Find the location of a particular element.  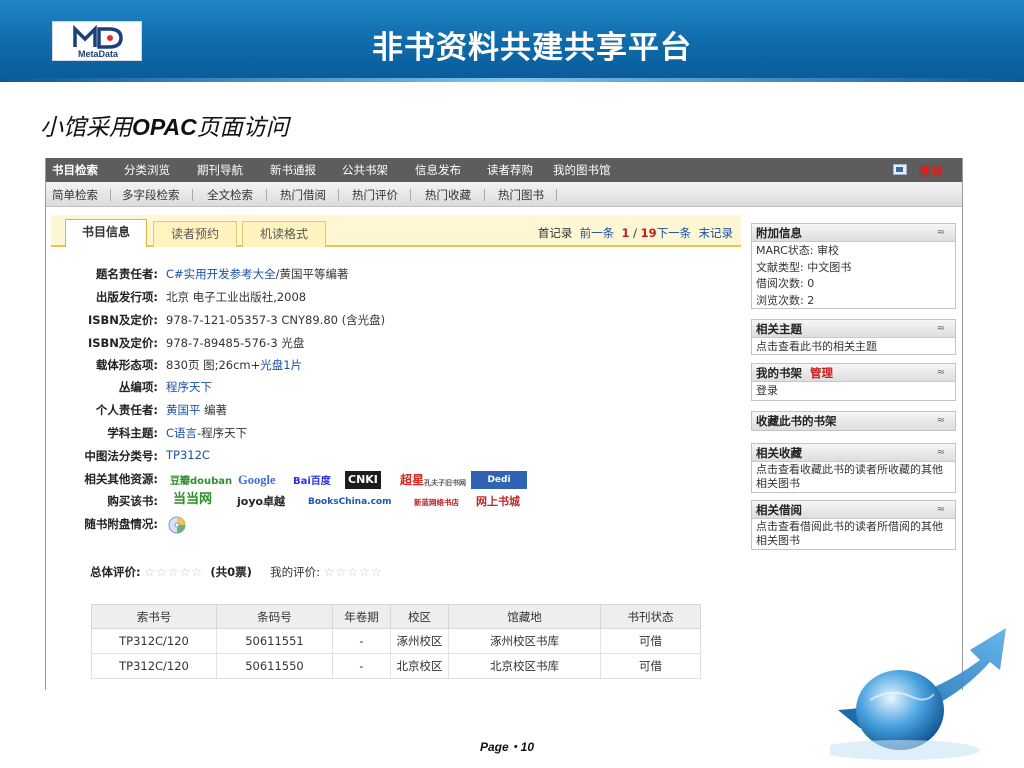

subtitle-bold: OPAC is located at coordinates (164, 127).